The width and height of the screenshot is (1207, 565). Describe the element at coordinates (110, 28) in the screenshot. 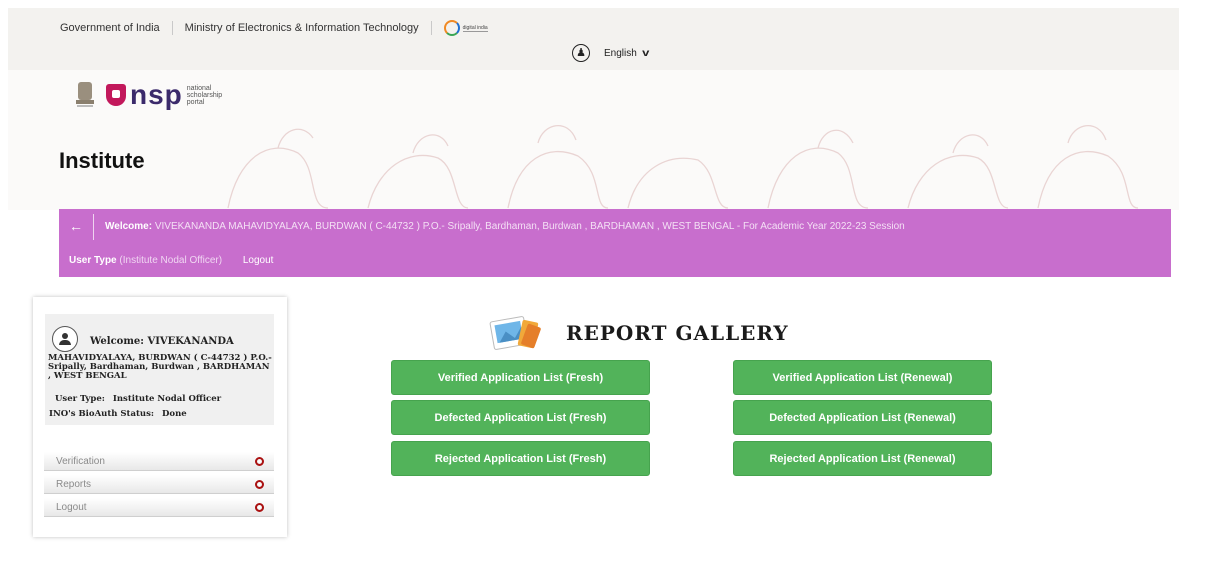

I see `government-of-india-link: Government of India` at that location.